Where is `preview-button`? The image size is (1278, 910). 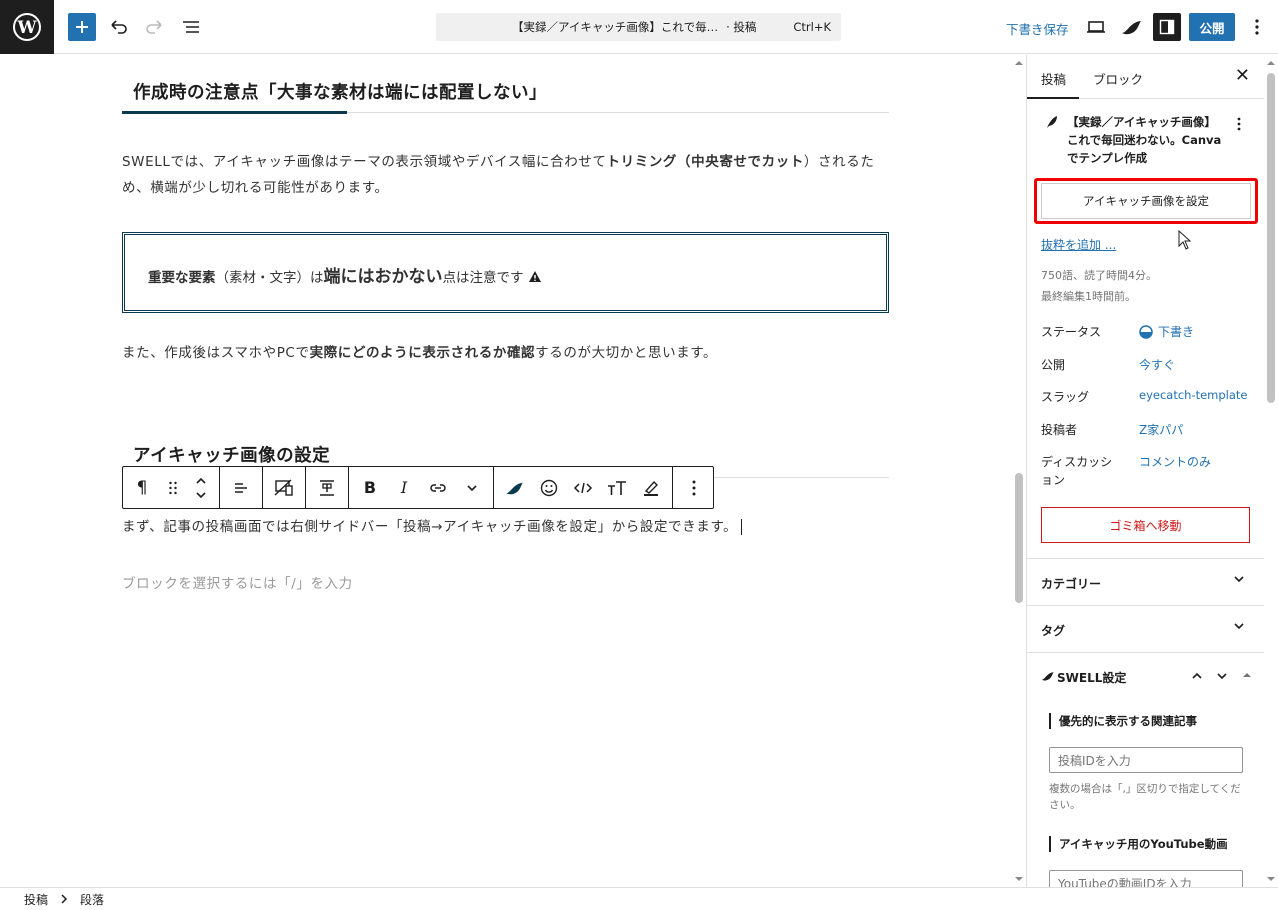 preview-button is located at coordinates (1096, 27).